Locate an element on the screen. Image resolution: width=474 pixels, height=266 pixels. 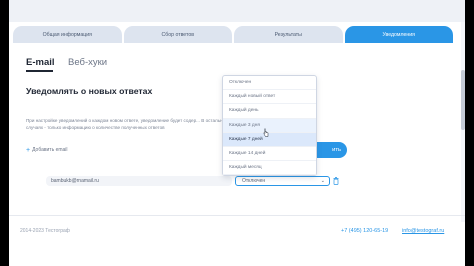
tab-collection: Сбор ответов is located at coordinates (177, 35).